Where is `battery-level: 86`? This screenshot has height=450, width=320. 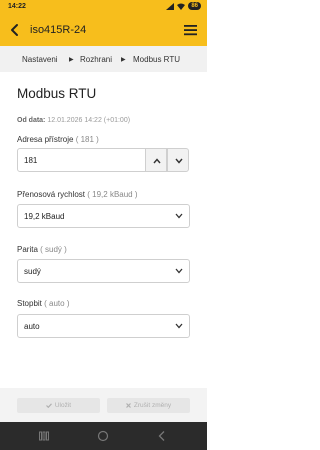
battery-level: 86 is located at coordinates (194, 6).